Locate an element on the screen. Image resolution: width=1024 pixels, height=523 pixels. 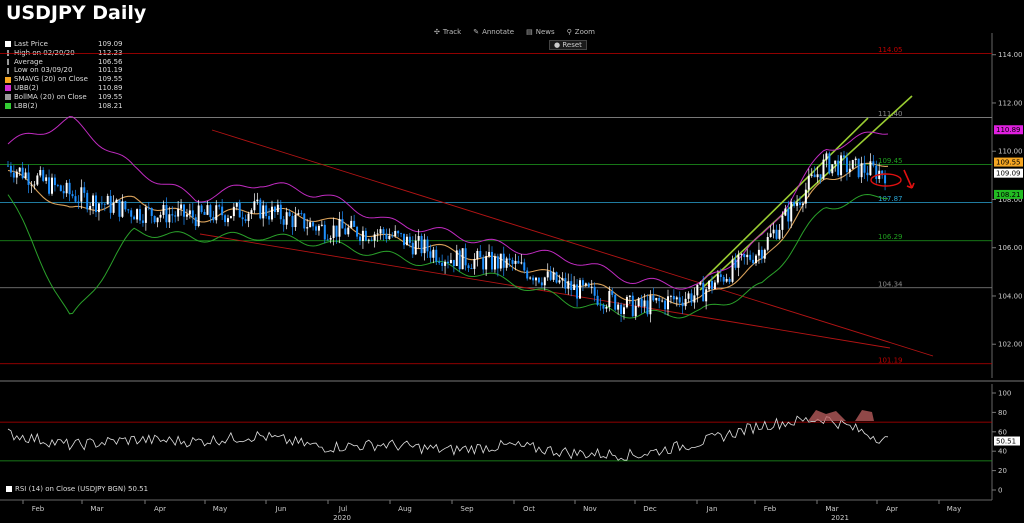
down-arrow-icon is located at coordinates (909, 179).